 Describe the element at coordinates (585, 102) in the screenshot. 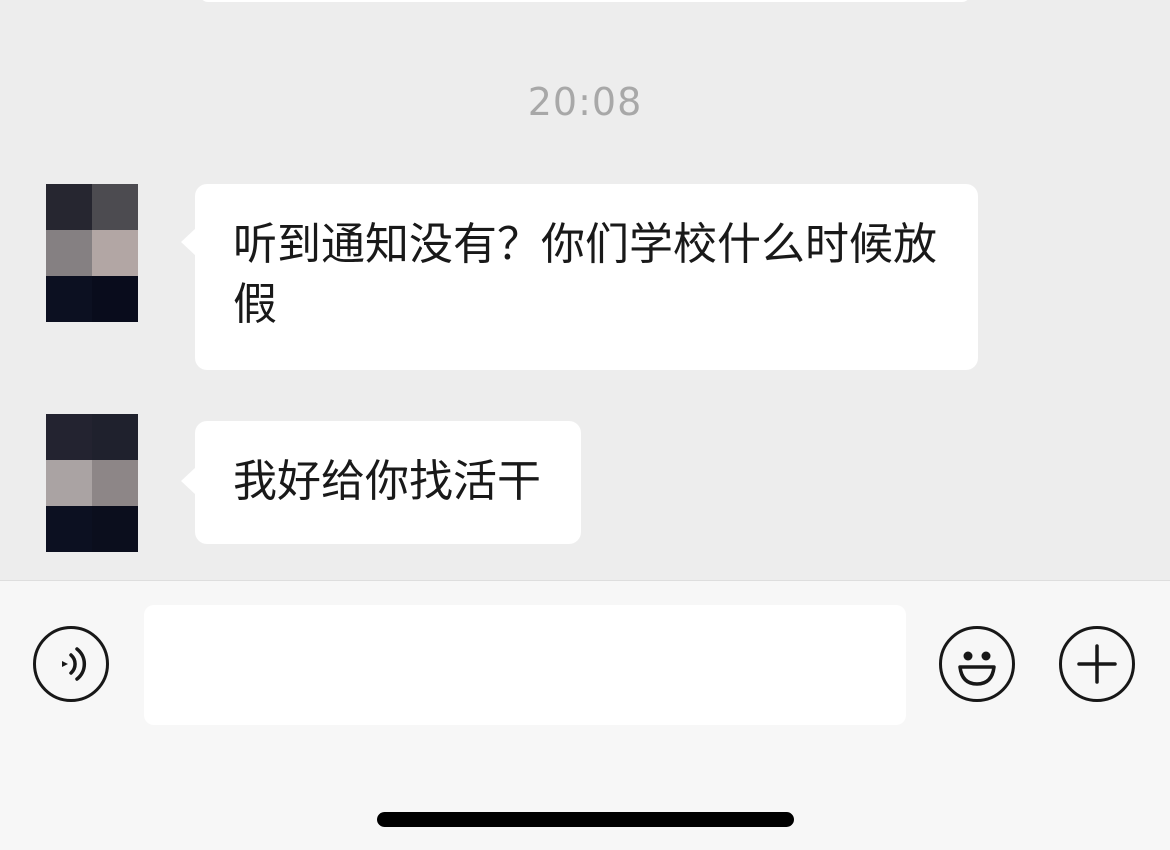

I see `message-timestamp: 20:08` at that location.